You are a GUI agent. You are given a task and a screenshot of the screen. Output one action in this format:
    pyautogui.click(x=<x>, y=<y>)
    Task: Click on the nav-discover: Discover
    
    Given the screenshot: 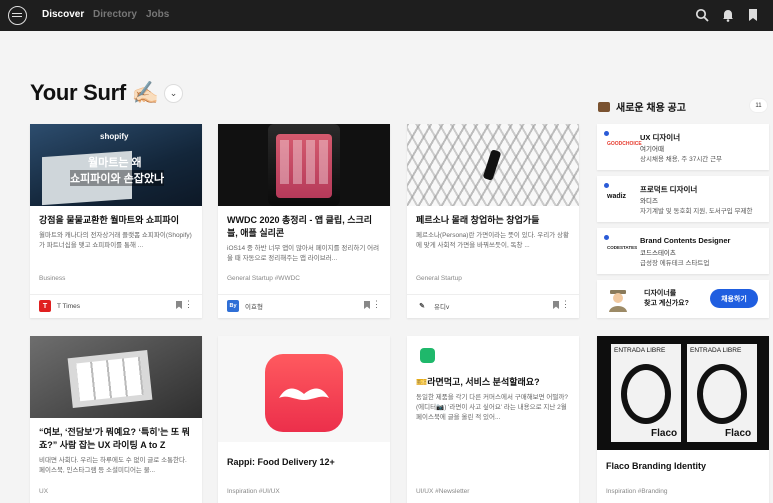 What is the action you would take?
    pyautogui.click(x=63, y=14)
    